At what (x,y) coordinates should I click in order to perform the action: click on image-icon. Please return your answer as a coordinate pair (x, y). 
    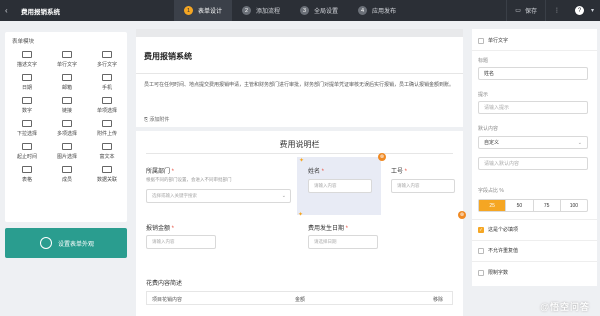
    Looking at the image, I should click on (67, 146).